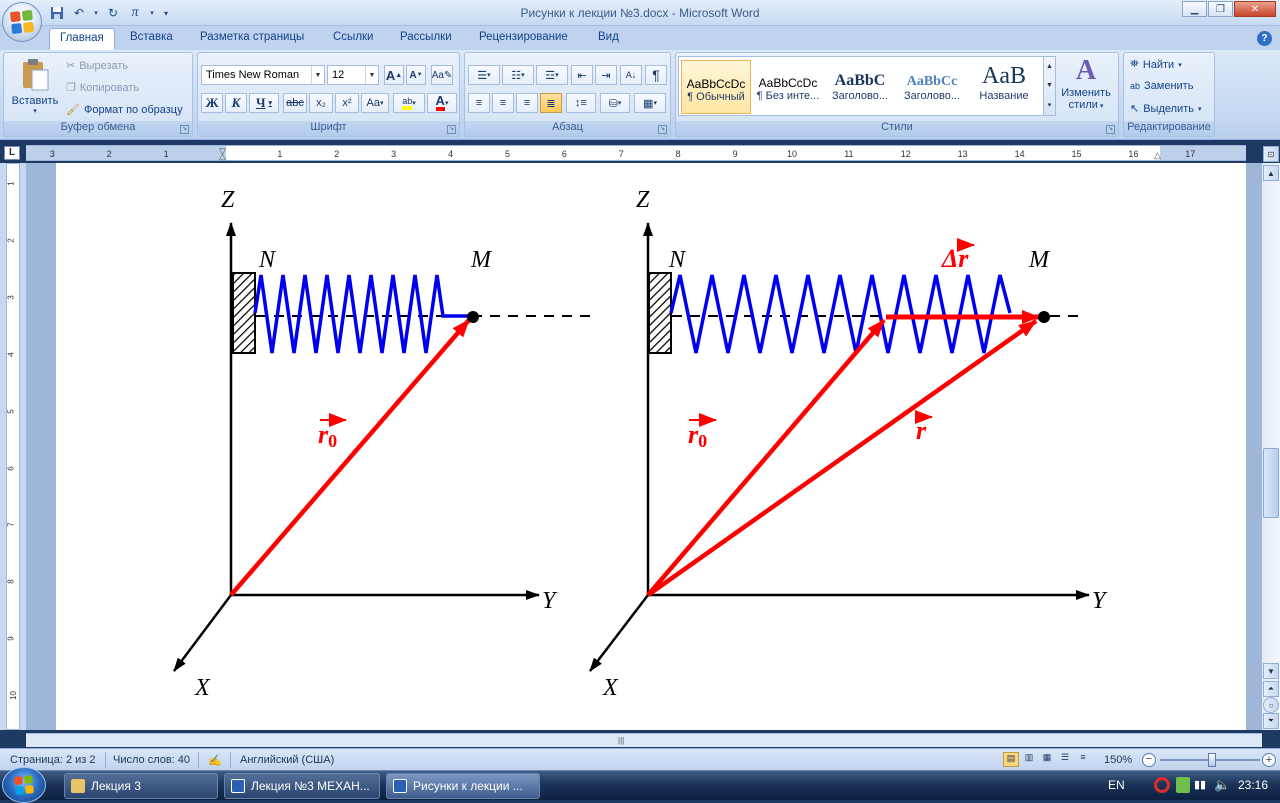  I want to click on italic-button: К, so click(236, 103).